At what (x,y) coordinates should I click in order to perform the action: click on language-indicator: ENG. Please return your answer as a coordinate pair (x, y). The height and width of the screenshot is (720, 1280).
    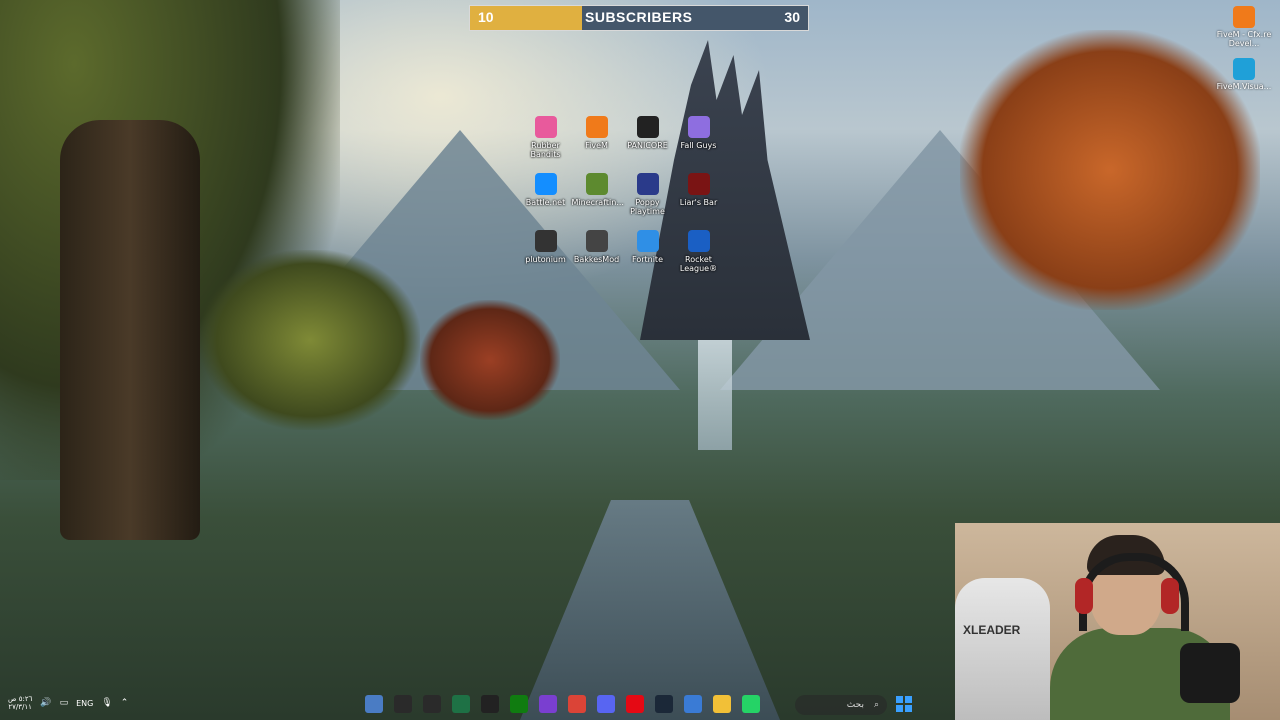
    Looking at the image, I should click on (84, 703).